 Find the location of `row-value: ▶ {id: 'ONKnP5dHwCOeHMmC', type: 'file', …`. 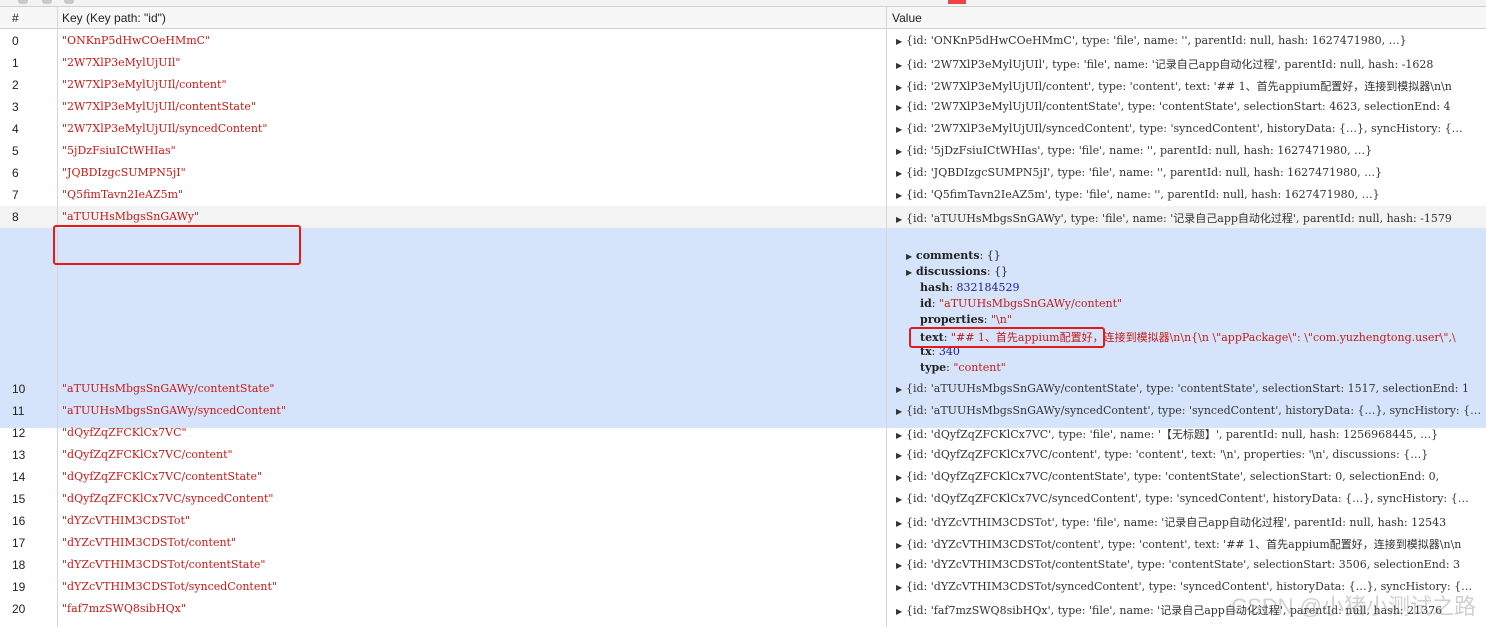

row-value: ▶ {id: 'ONKnP5dHwCOeHMmC', type: 'file', … is located at coordinates (1191, 40).